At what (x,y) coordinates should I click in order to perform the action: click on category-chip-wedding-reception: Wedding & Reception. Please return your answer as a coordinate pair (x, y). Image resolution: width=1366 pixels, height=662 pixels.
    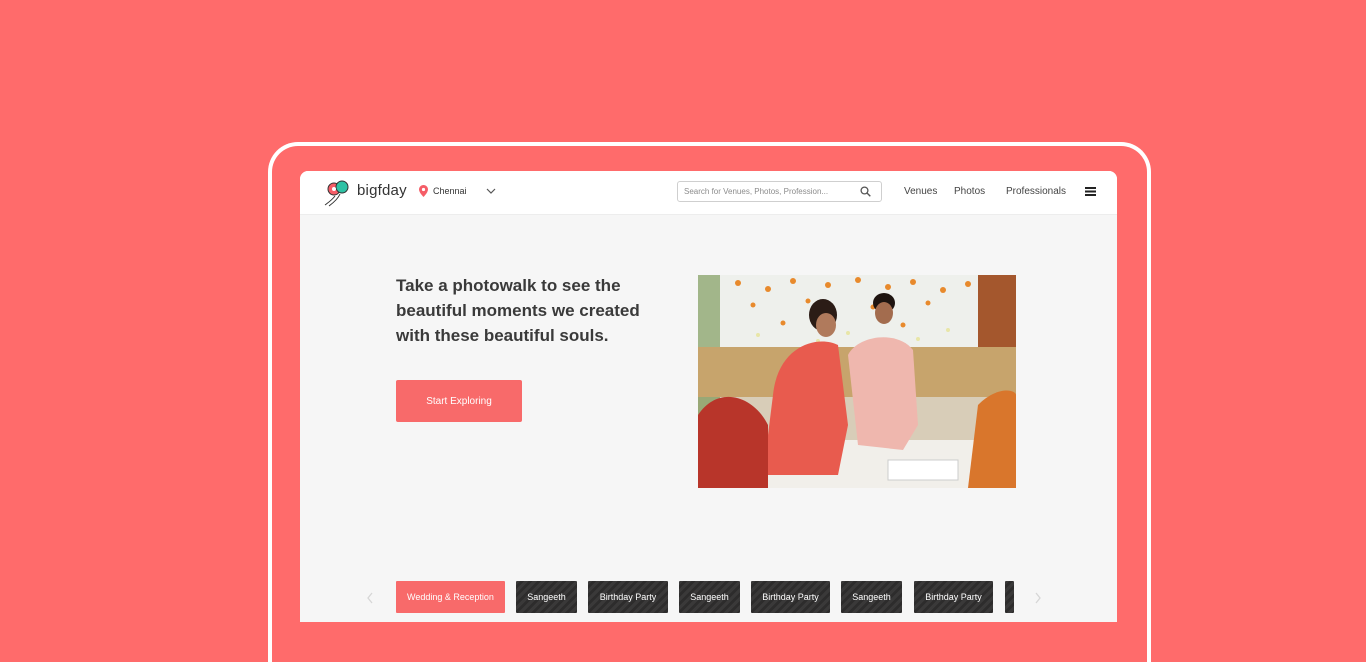
    Looking at the image, I should click on (450, 597).